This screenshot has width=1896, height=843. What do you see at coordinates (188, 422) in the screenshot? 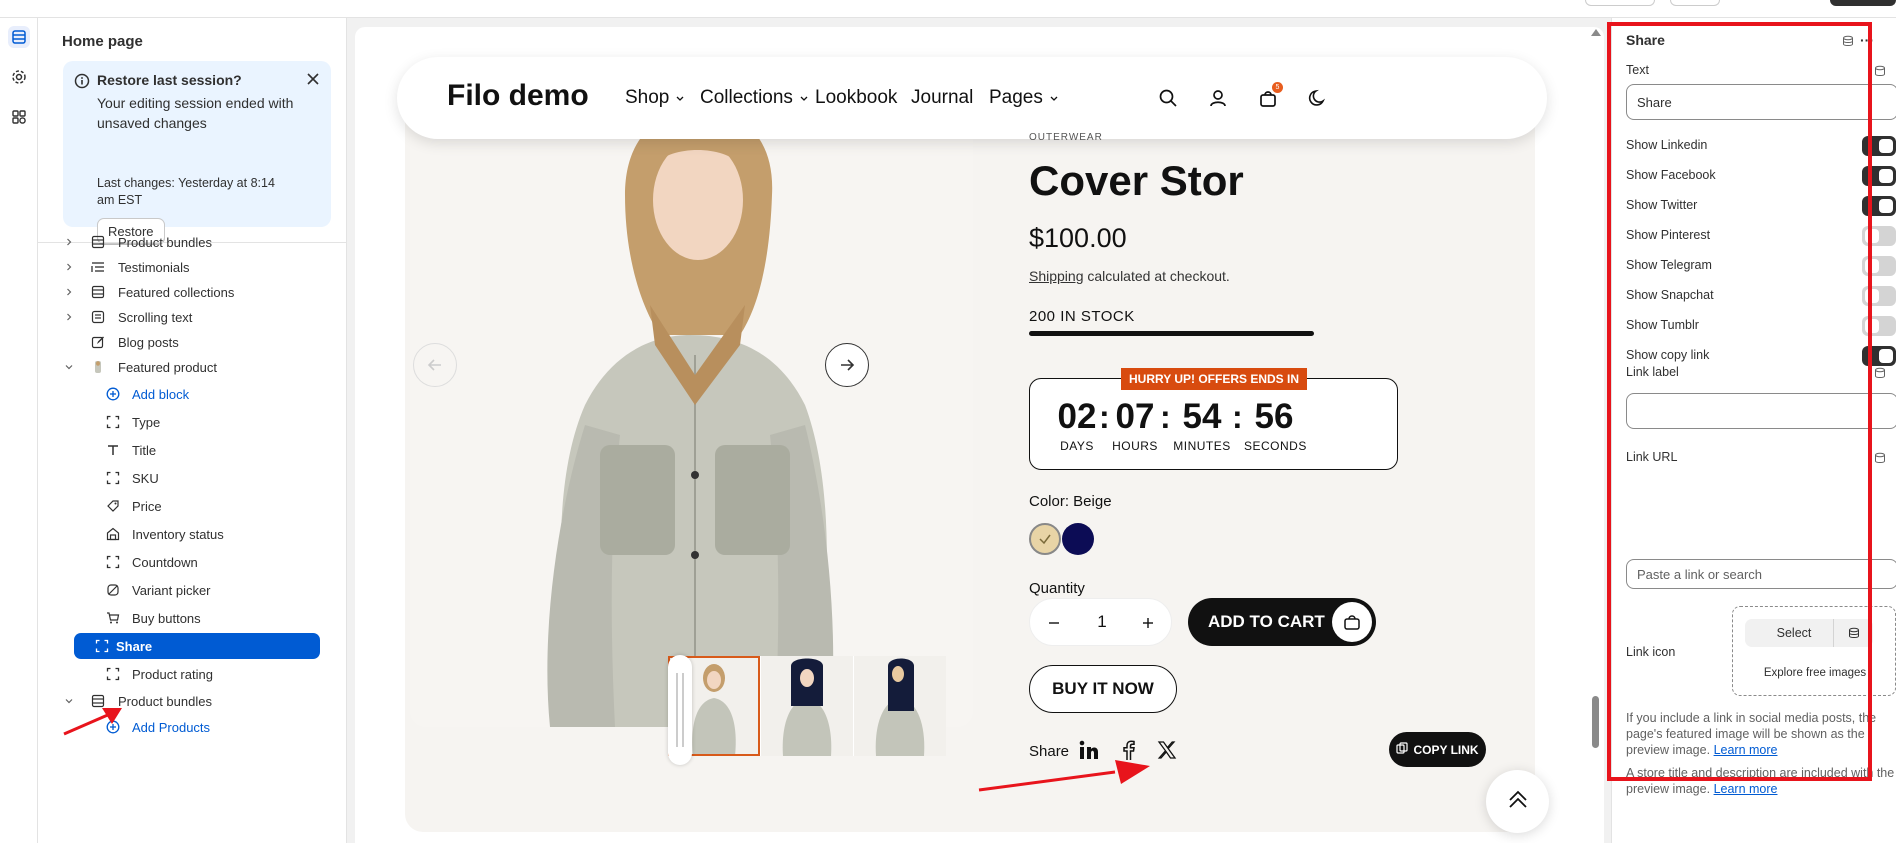
I see `sidebar-item-type: Type` at bounding box center [188, 422].